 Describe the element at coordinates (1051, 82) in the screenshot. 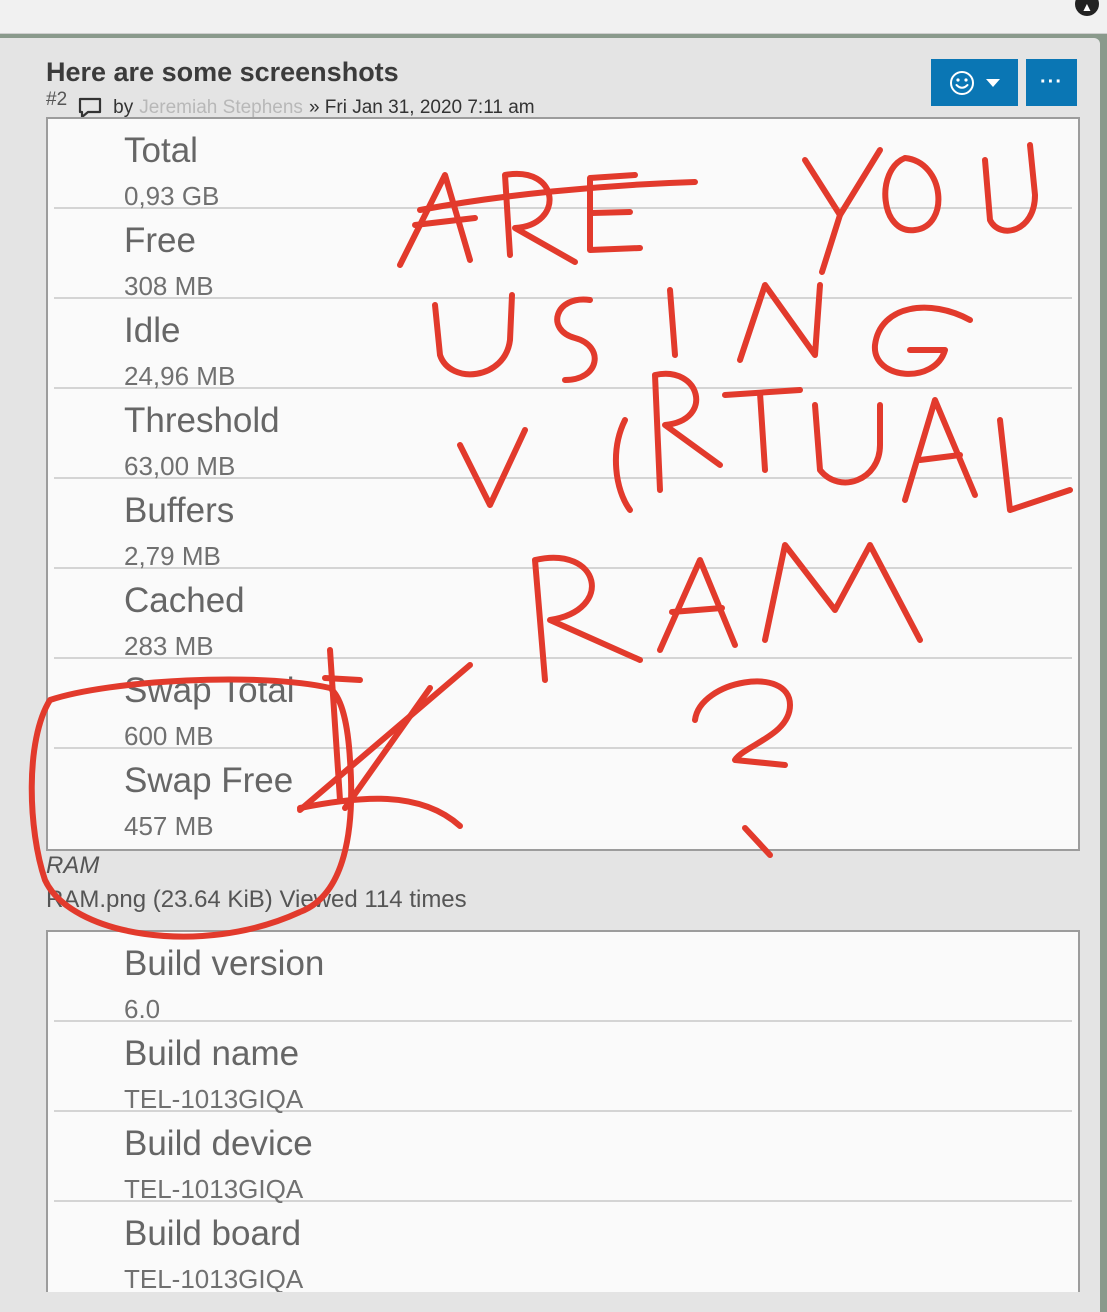

I see `more-options-button: ···` at that location.